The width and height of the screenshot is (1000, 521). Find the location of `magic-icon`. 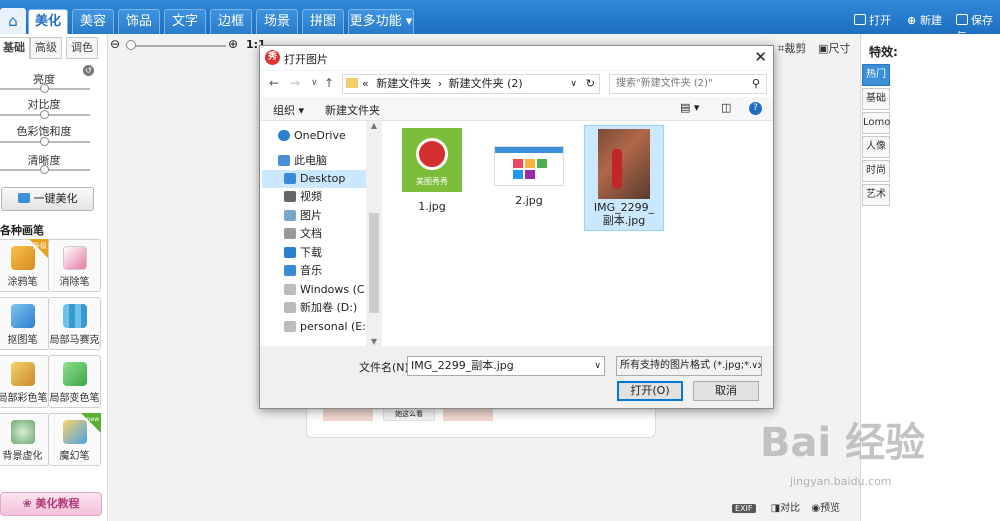

magic-icon is located at coordinates (23, 198).